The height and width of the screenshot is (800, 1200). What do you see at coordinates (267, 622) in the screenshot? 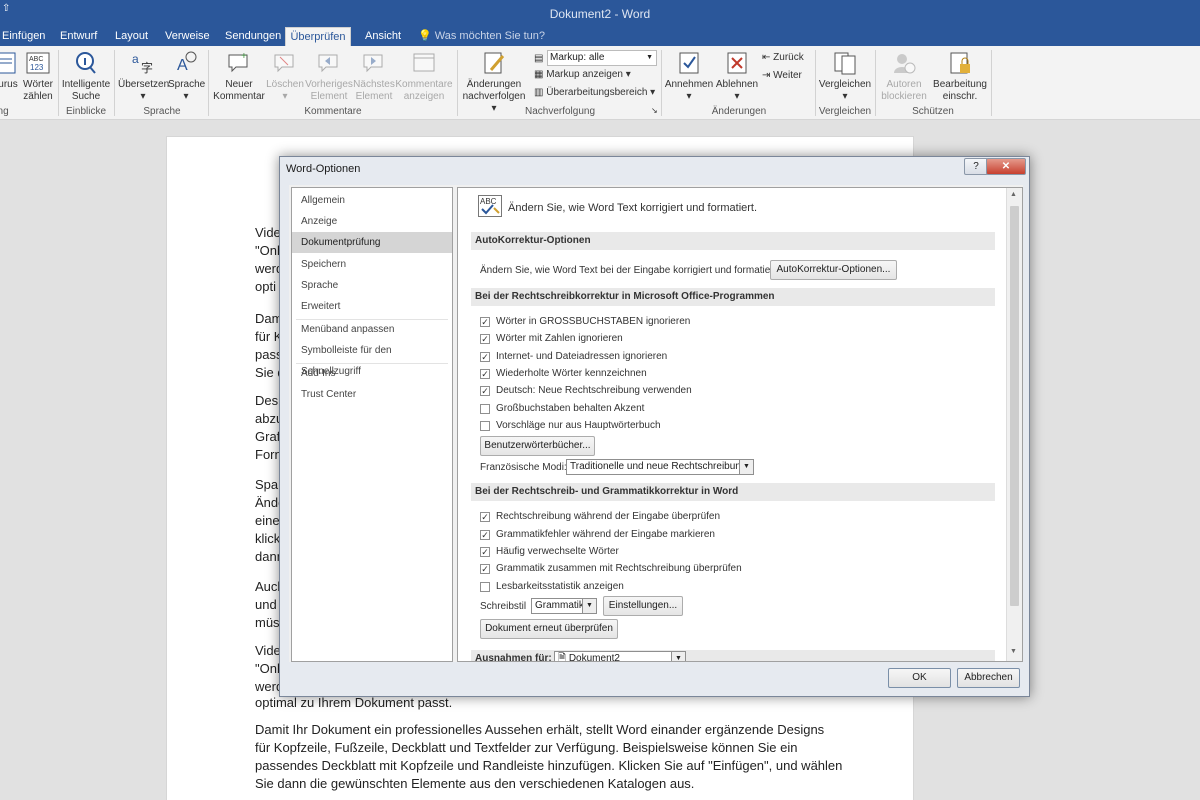
I see `doc-line-fragment: müs` at bounding box center [267, 622].